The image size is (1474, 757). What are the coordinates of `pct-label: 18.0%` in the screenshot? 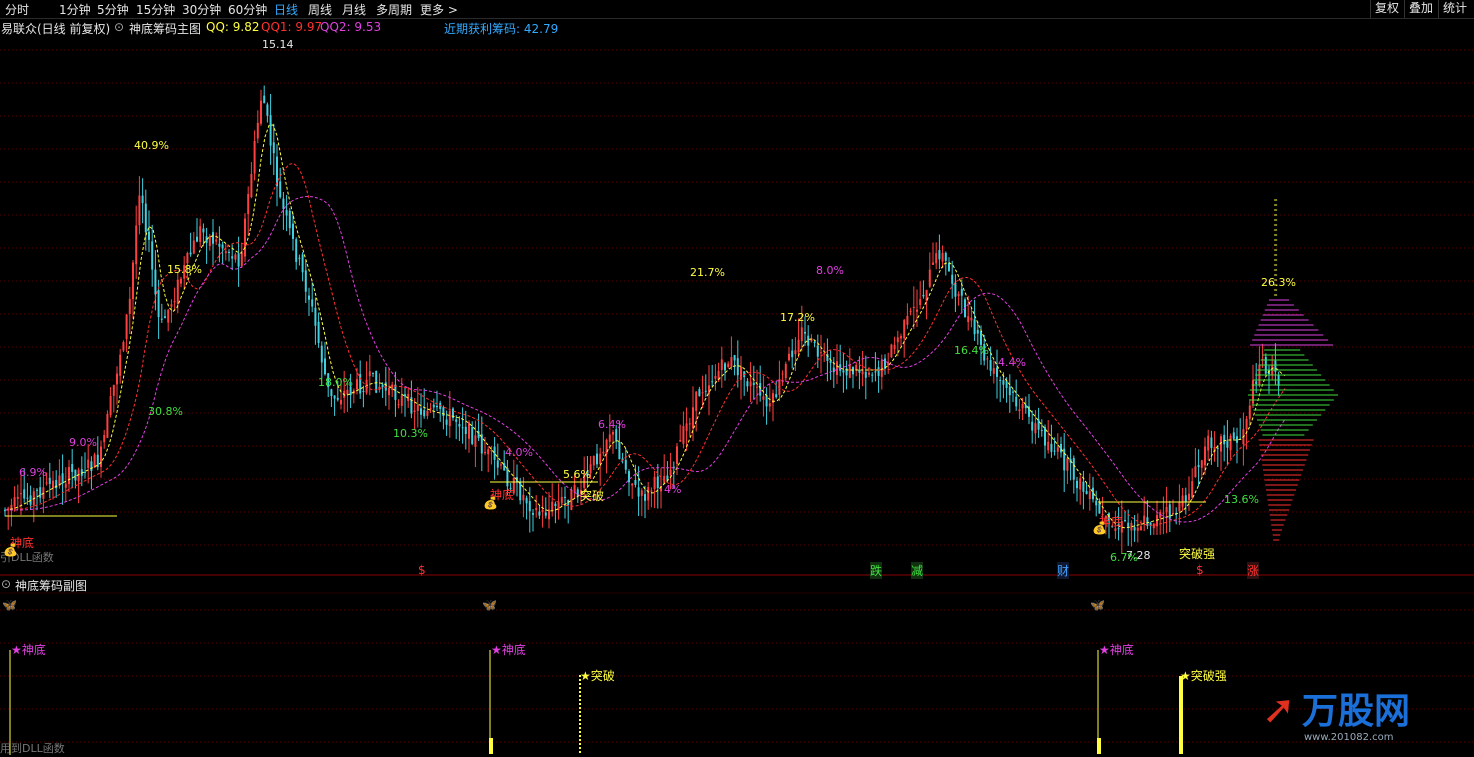 It's located at (335, 382).